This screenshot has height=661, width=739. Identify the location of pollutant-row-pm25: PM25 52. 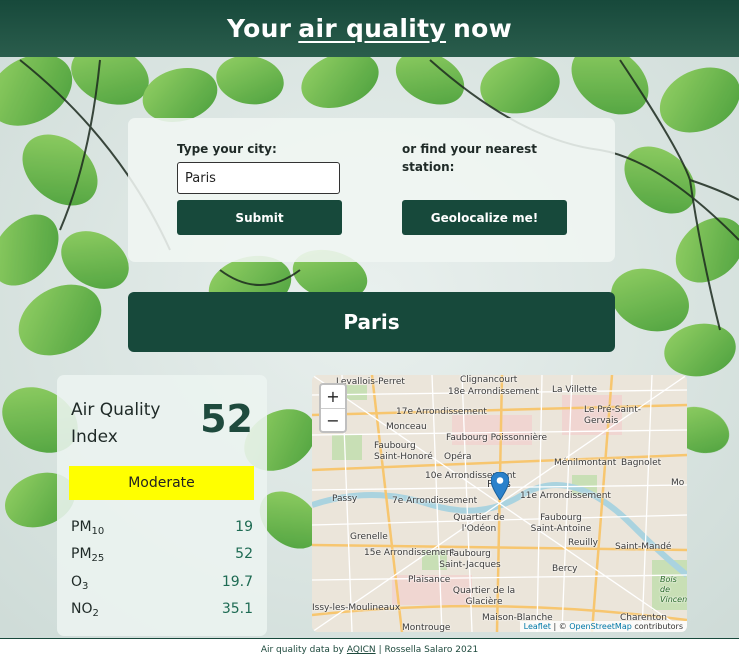
(162, 558).